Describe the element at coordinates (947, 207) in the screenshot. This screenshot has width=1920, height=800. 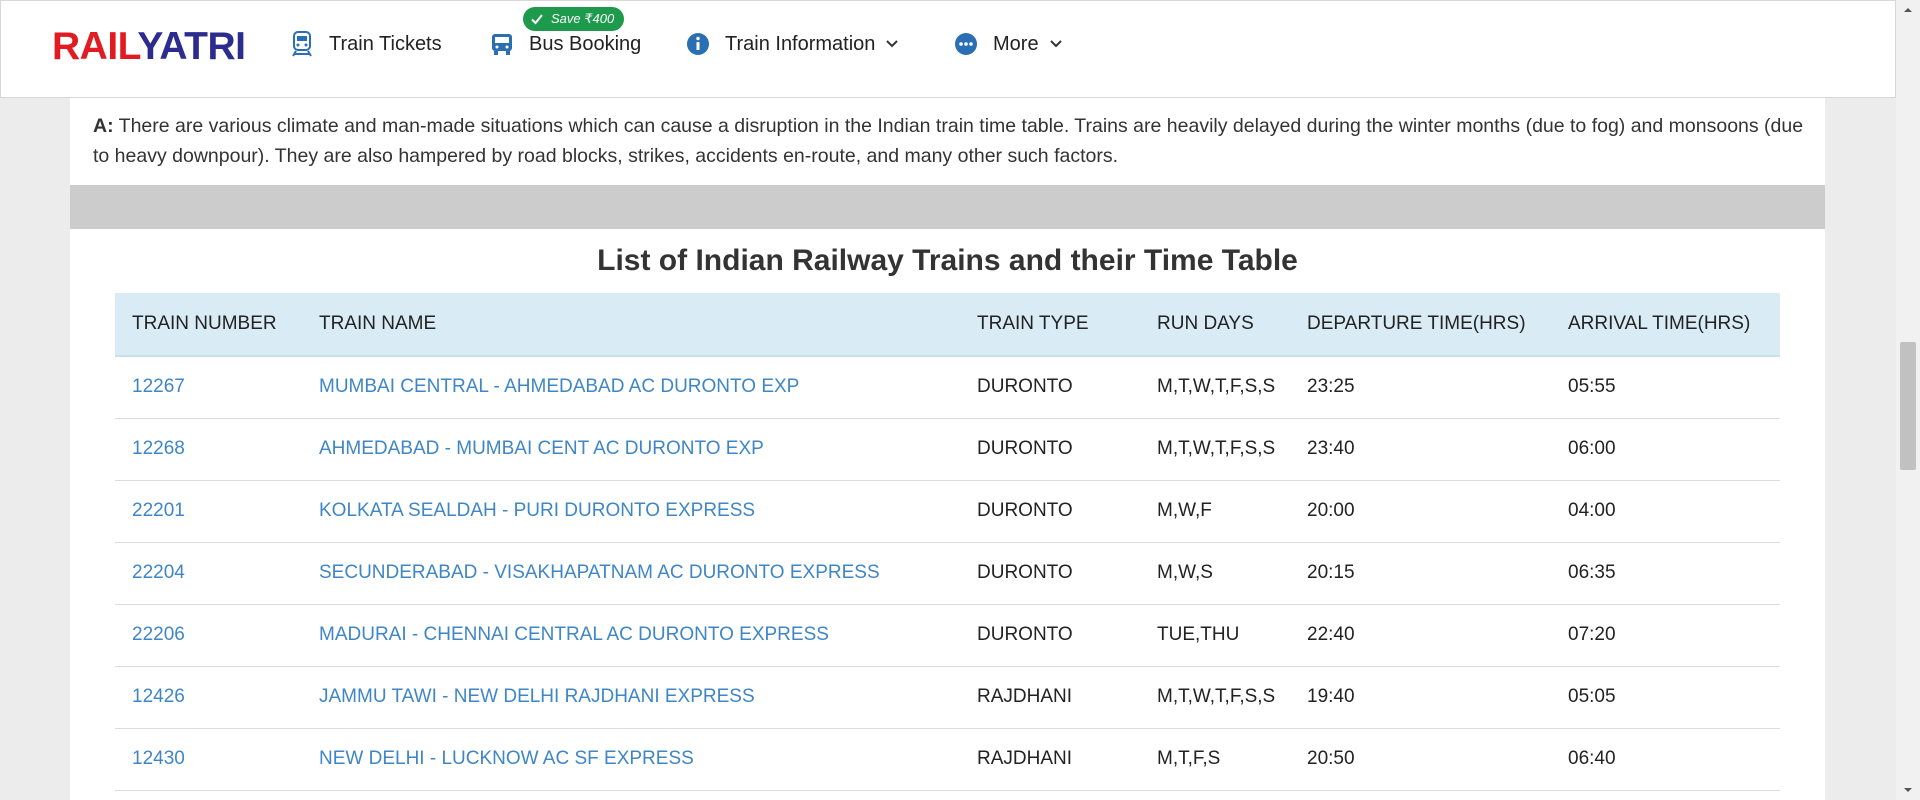
I see `section-divider` at that location.